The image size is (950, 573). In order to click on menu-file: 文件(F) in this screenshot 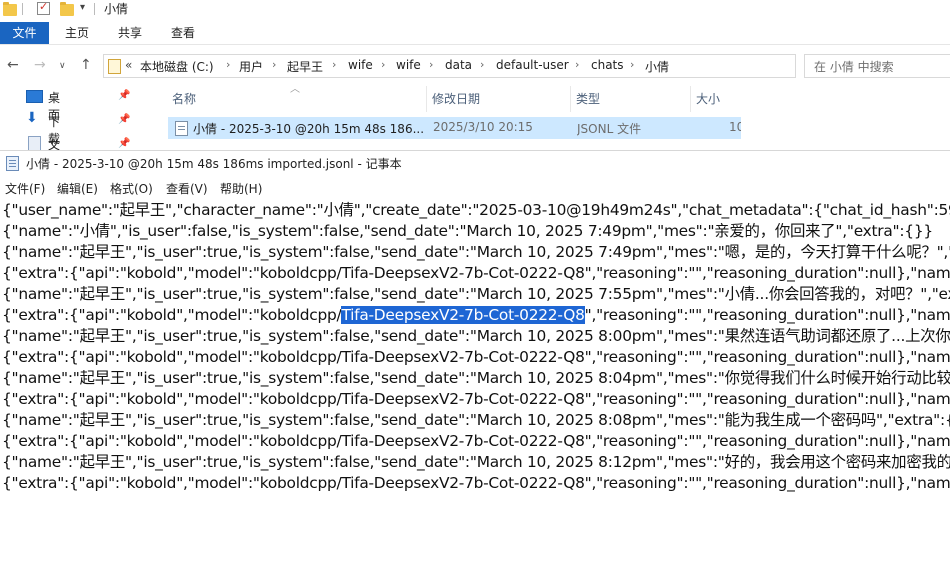, I will do `click(25, 188)`.